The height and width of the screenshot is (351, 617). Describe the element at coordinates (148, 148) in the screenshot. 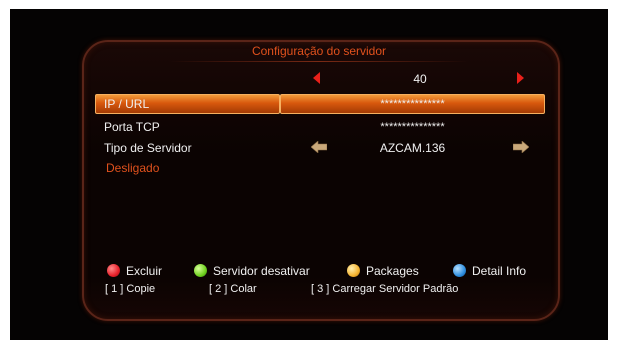

I see `server-type-label: Tipo de Servidor` at that location.